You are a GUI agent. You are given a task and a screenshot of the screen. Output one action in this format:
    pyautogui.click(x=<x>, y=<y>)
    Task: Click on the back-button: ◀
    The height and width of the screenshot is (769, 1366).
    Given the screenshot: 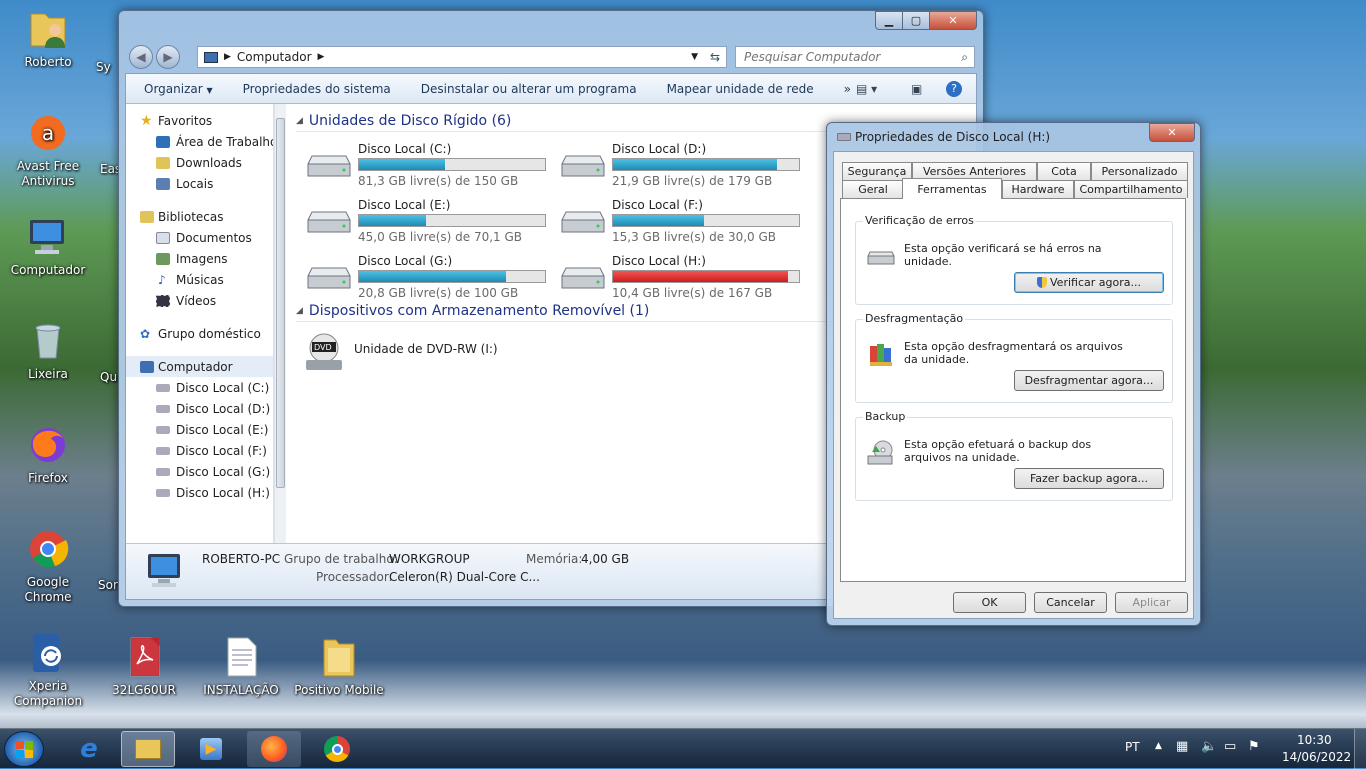 What is the action you would take?
    pyautogui.click(x=141, y=57)
    